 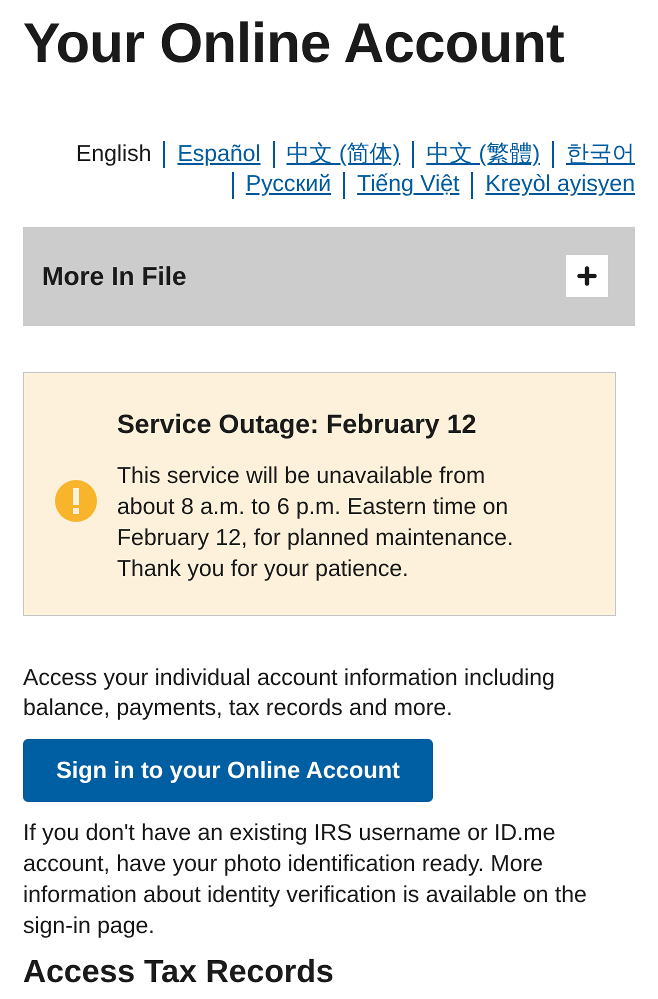 I want to click on language-link: 中文 (繁體), so click(x=483, y=153).